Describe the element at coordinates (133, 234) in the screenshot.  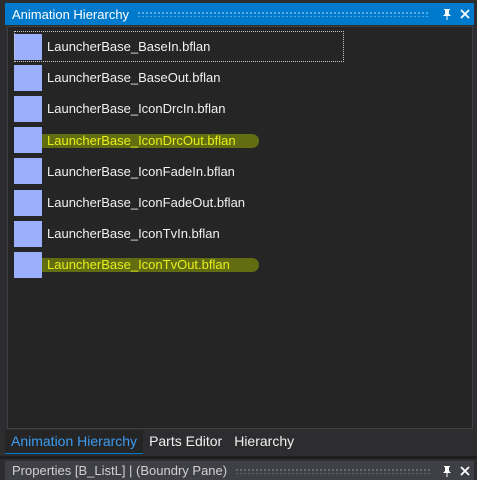
I see `list-item-label: LauncherBase_IconTvIn.bflan` at that location.